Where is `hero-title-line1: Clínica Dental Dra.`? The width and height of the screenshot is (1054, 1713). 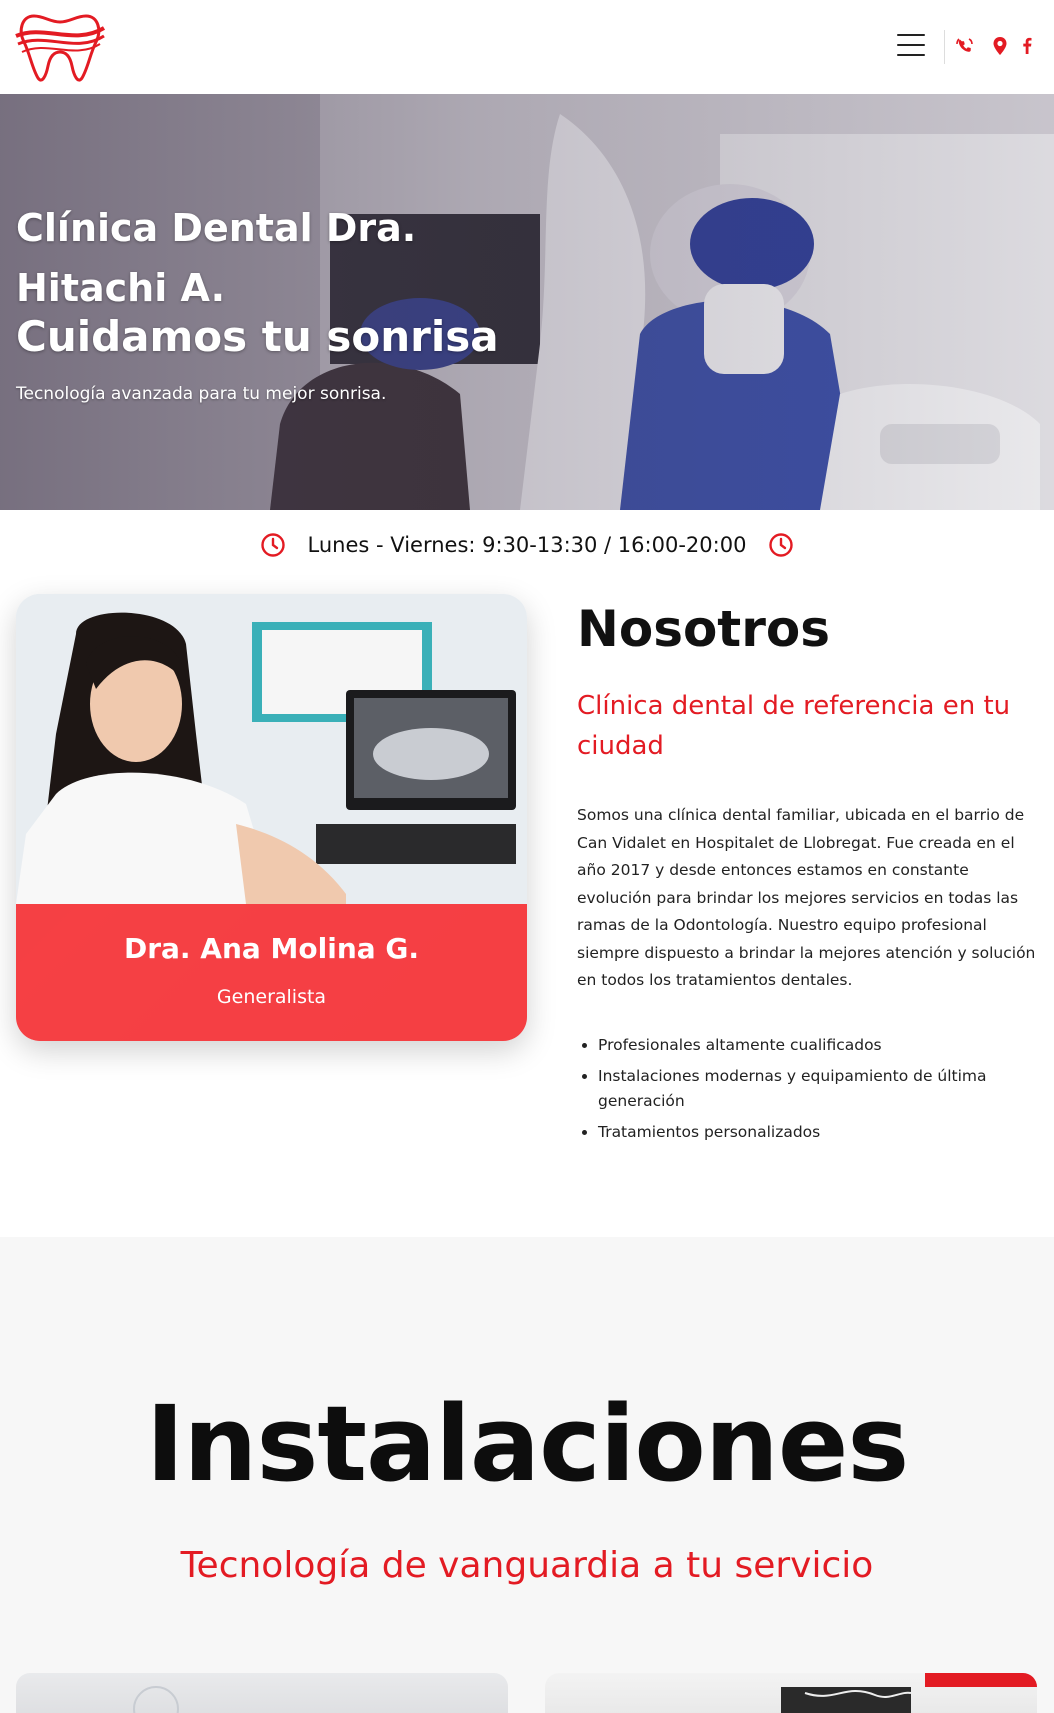 hero-title-line1: Clínica Dental Dra. is located at coordinates (216, 228).